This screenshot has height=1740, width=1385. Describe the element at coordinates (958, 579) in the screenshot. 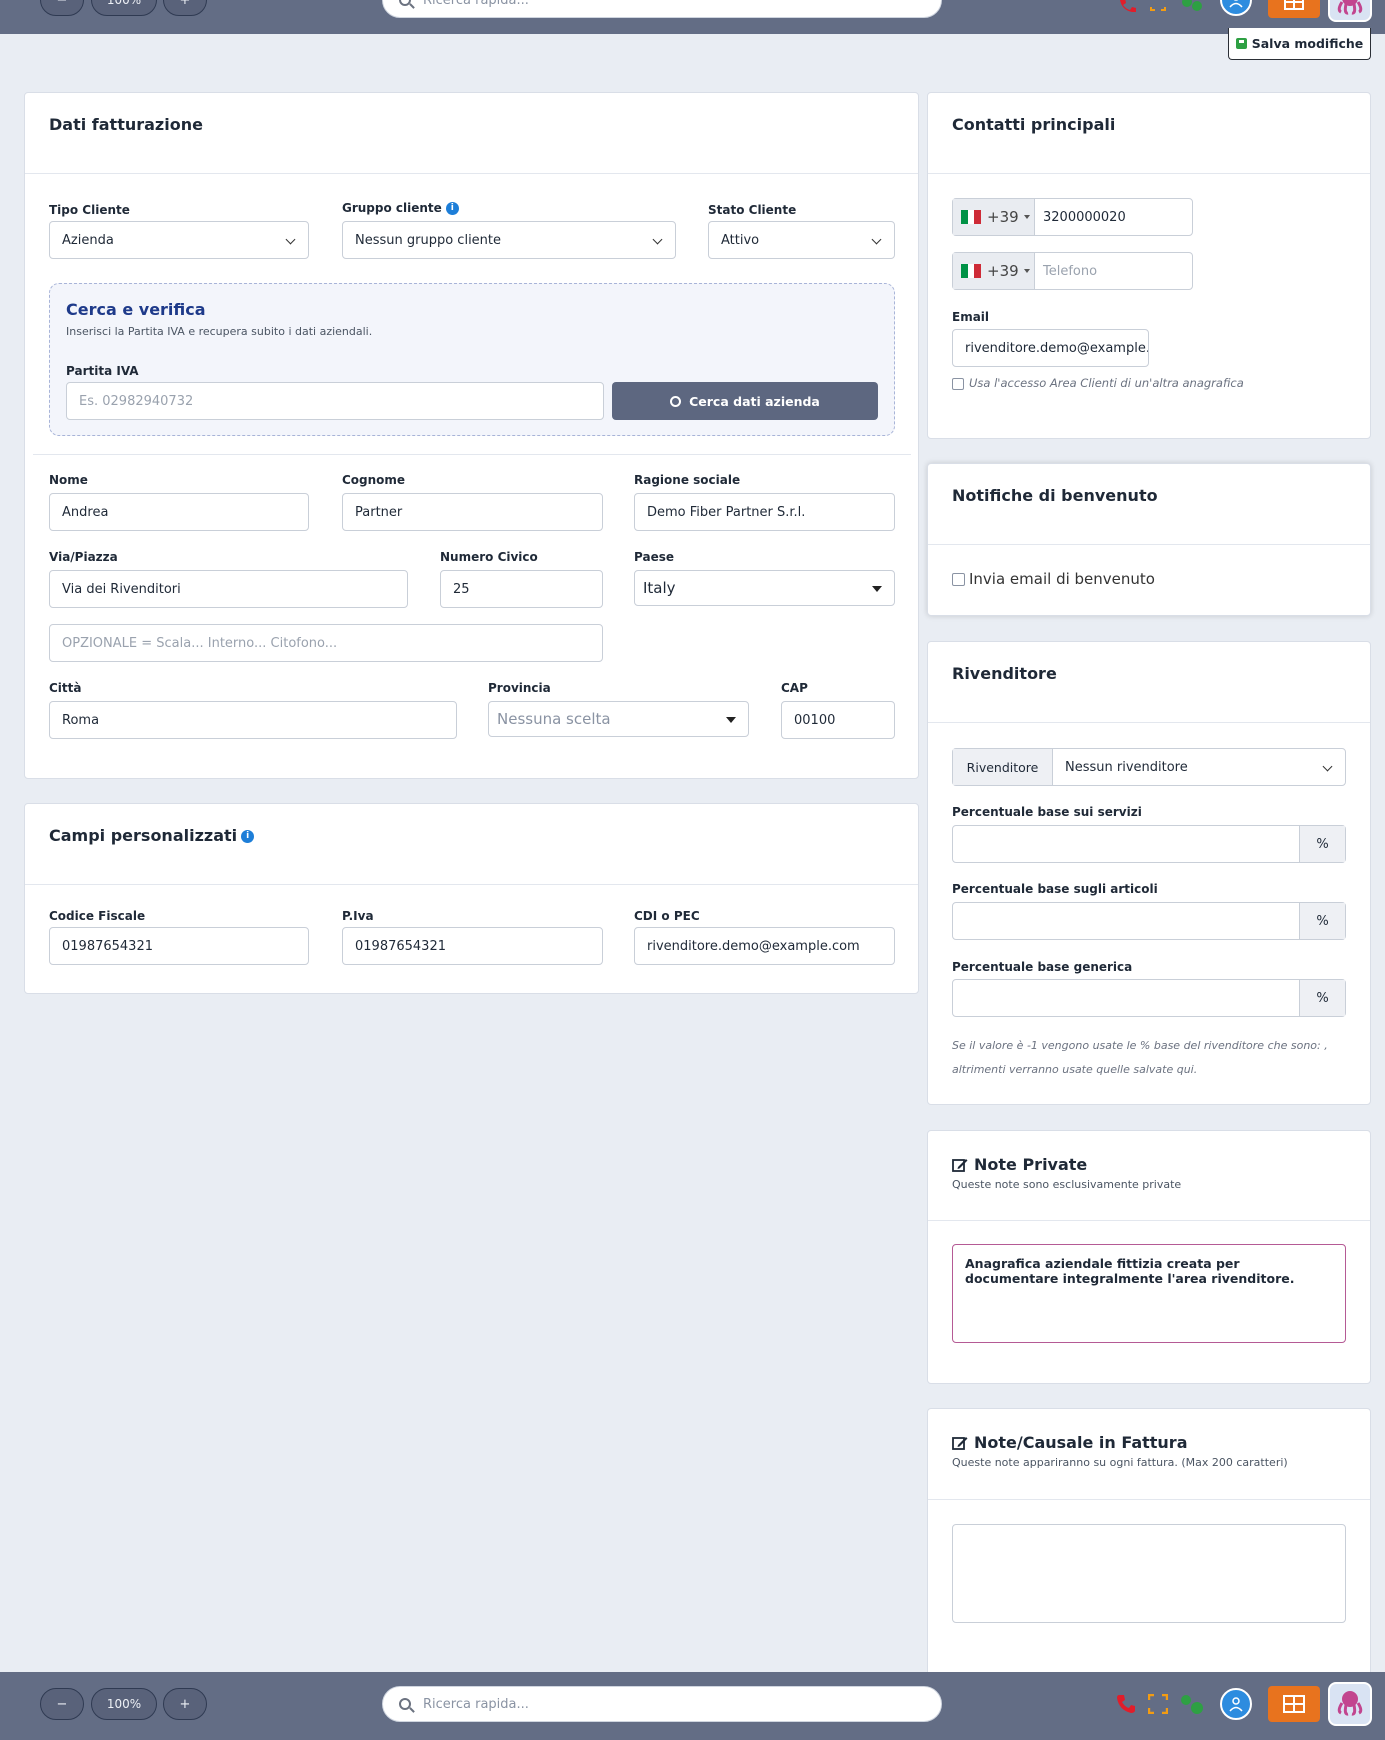

I see `welcome-email-checkbox` at that location.